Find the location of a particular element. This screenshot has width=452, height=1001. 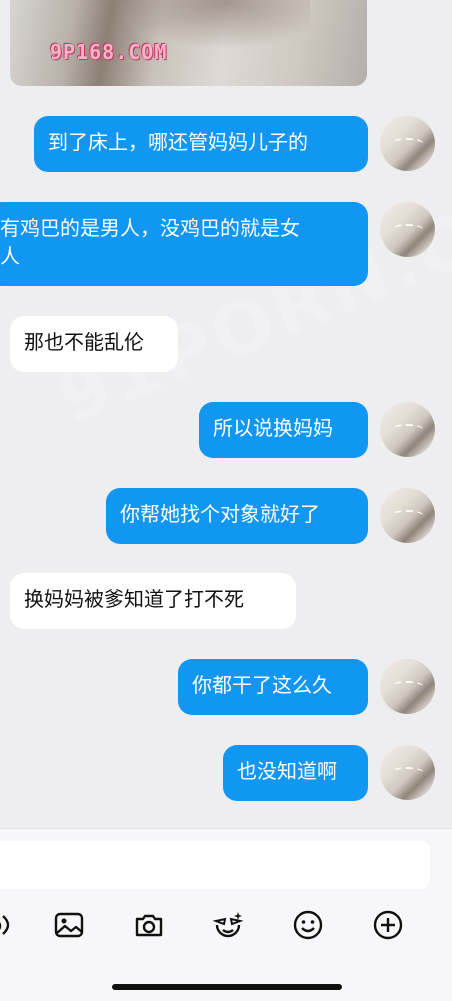

message-input is located at coordinates (215, 865).